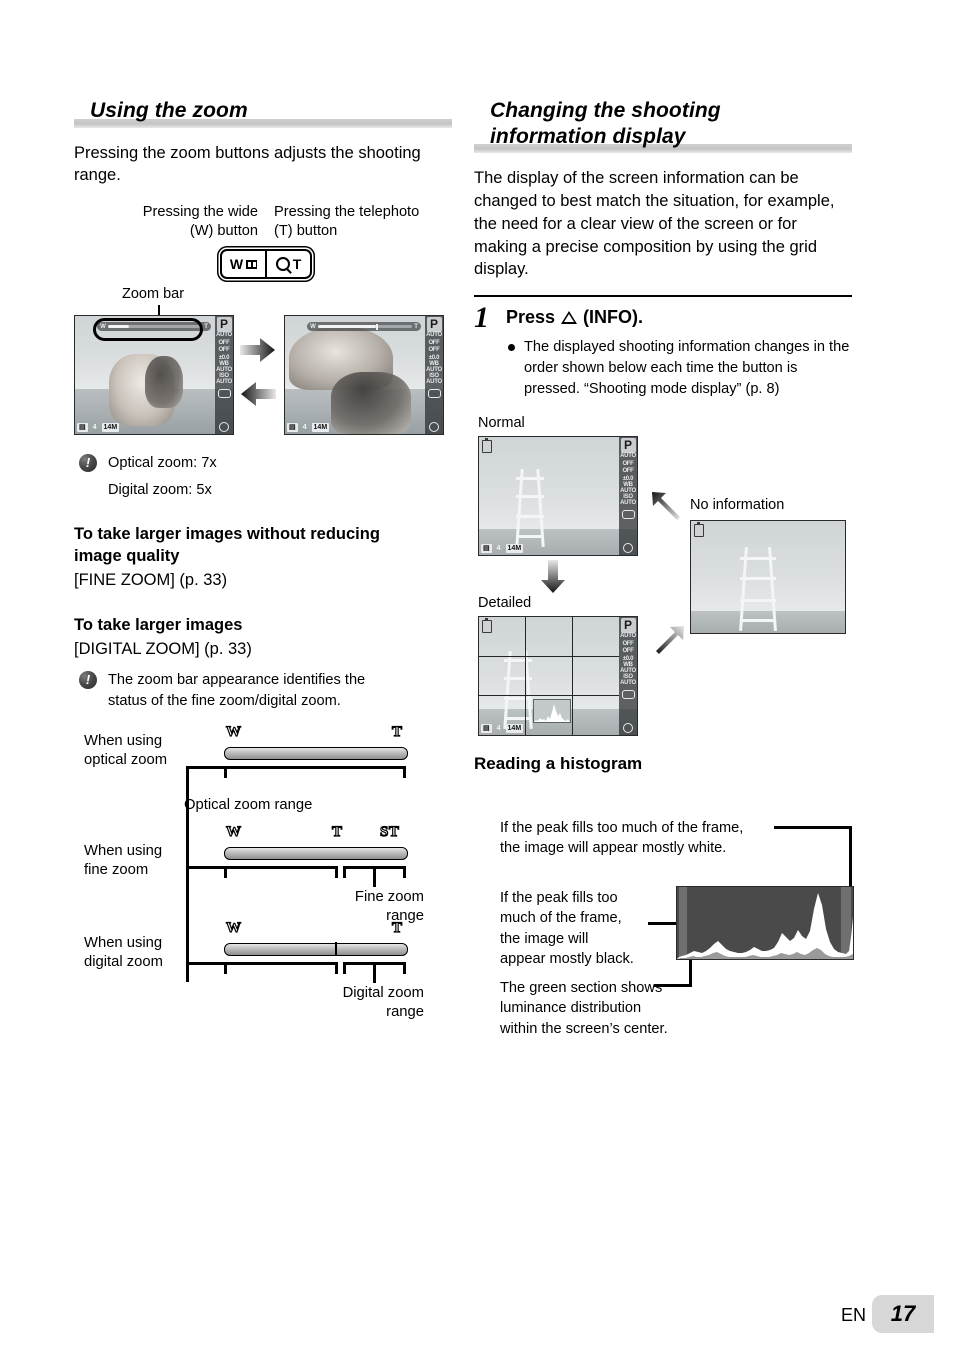 Image resolution: width=954 pixels, height=1357 pixels. I want to click on zoombar-t-label: T, so click(416, 326).